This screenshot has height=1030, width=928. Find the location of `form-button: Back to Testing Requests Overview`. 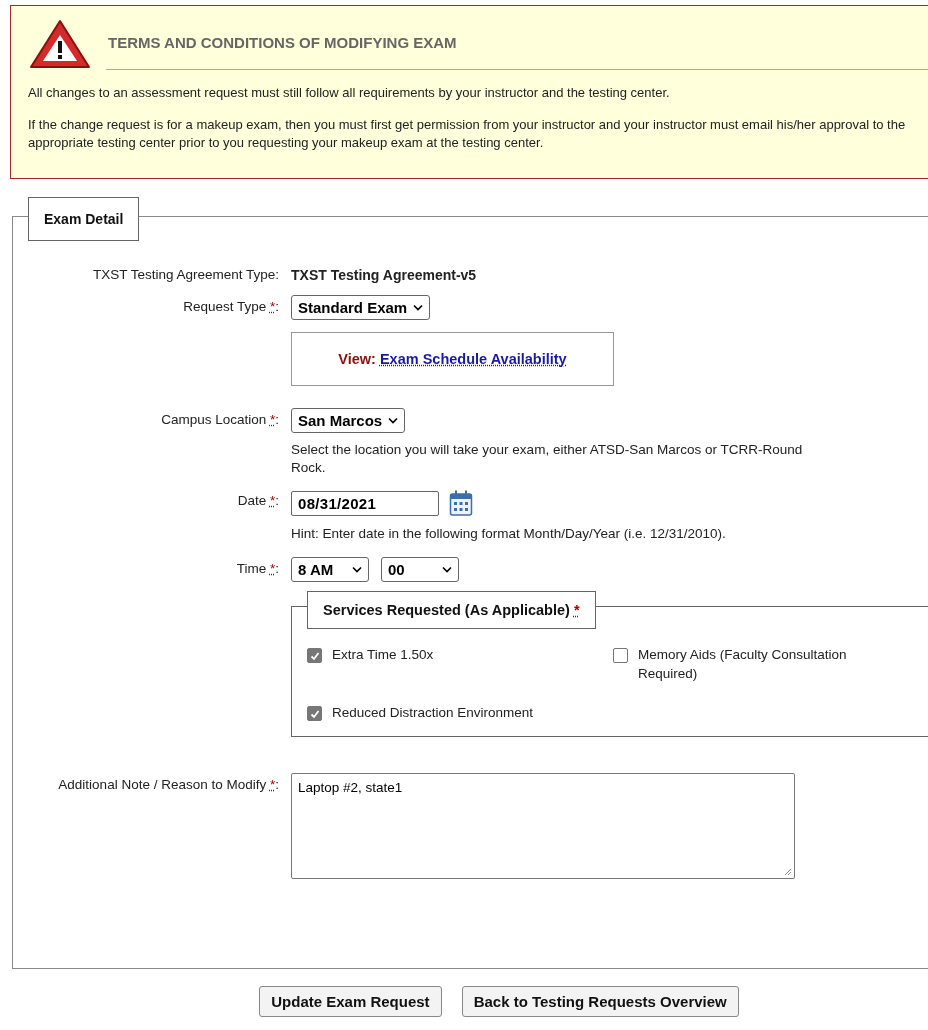

form-button: Back to Testing Requests Overview is located at coordinates (600, 1001).